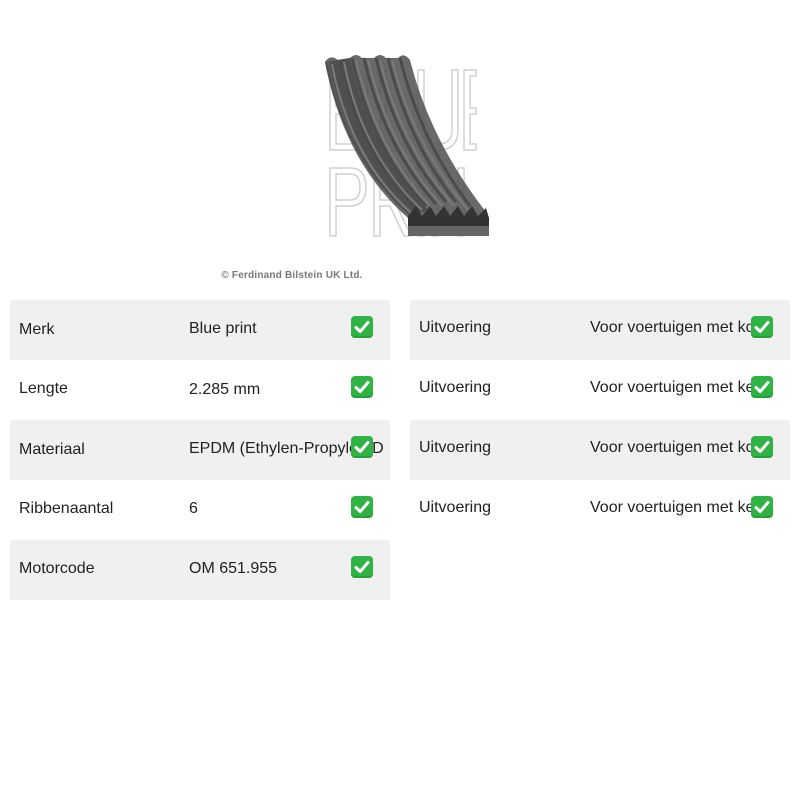 The height and width of the screenshot is (800, 800). What do you see at coordinates (225, 389) in the screenshot?
I see `spec-value: 2.285 mm` at bounding box center [225, 389].